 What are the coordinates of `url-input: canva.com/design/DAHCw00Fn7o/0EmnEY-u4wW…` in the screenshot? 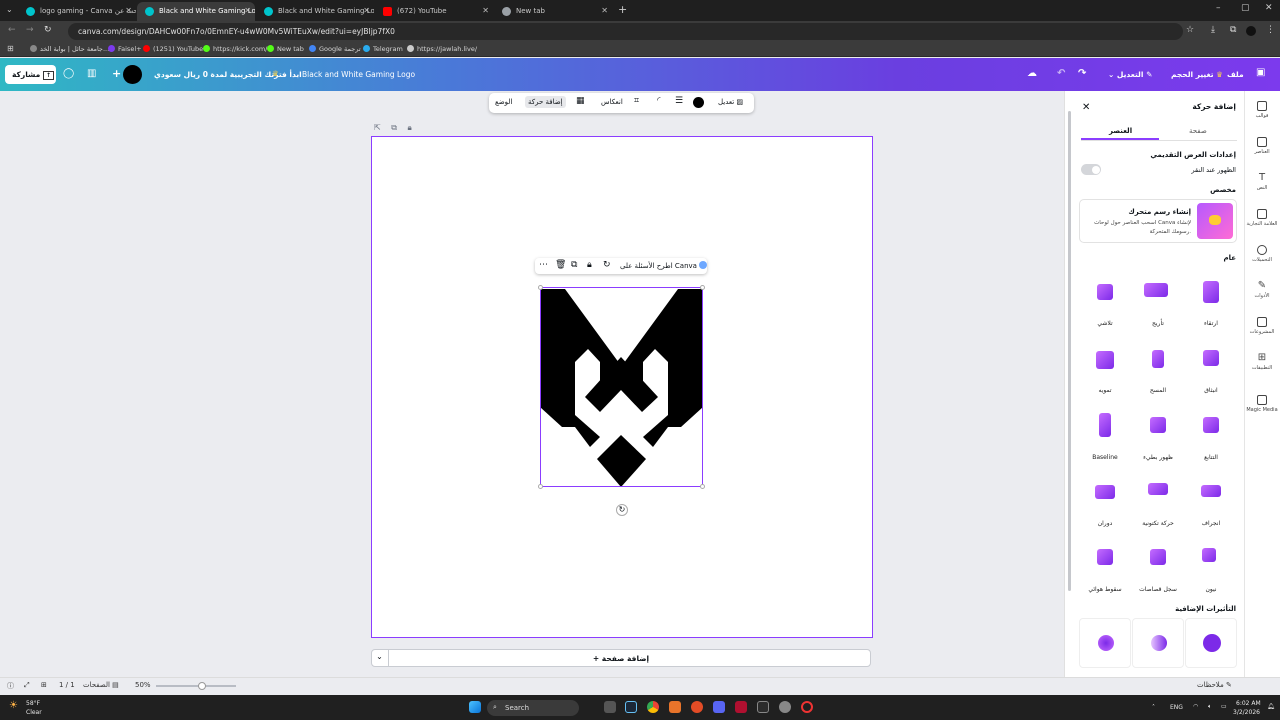 It's located at (625, 31).